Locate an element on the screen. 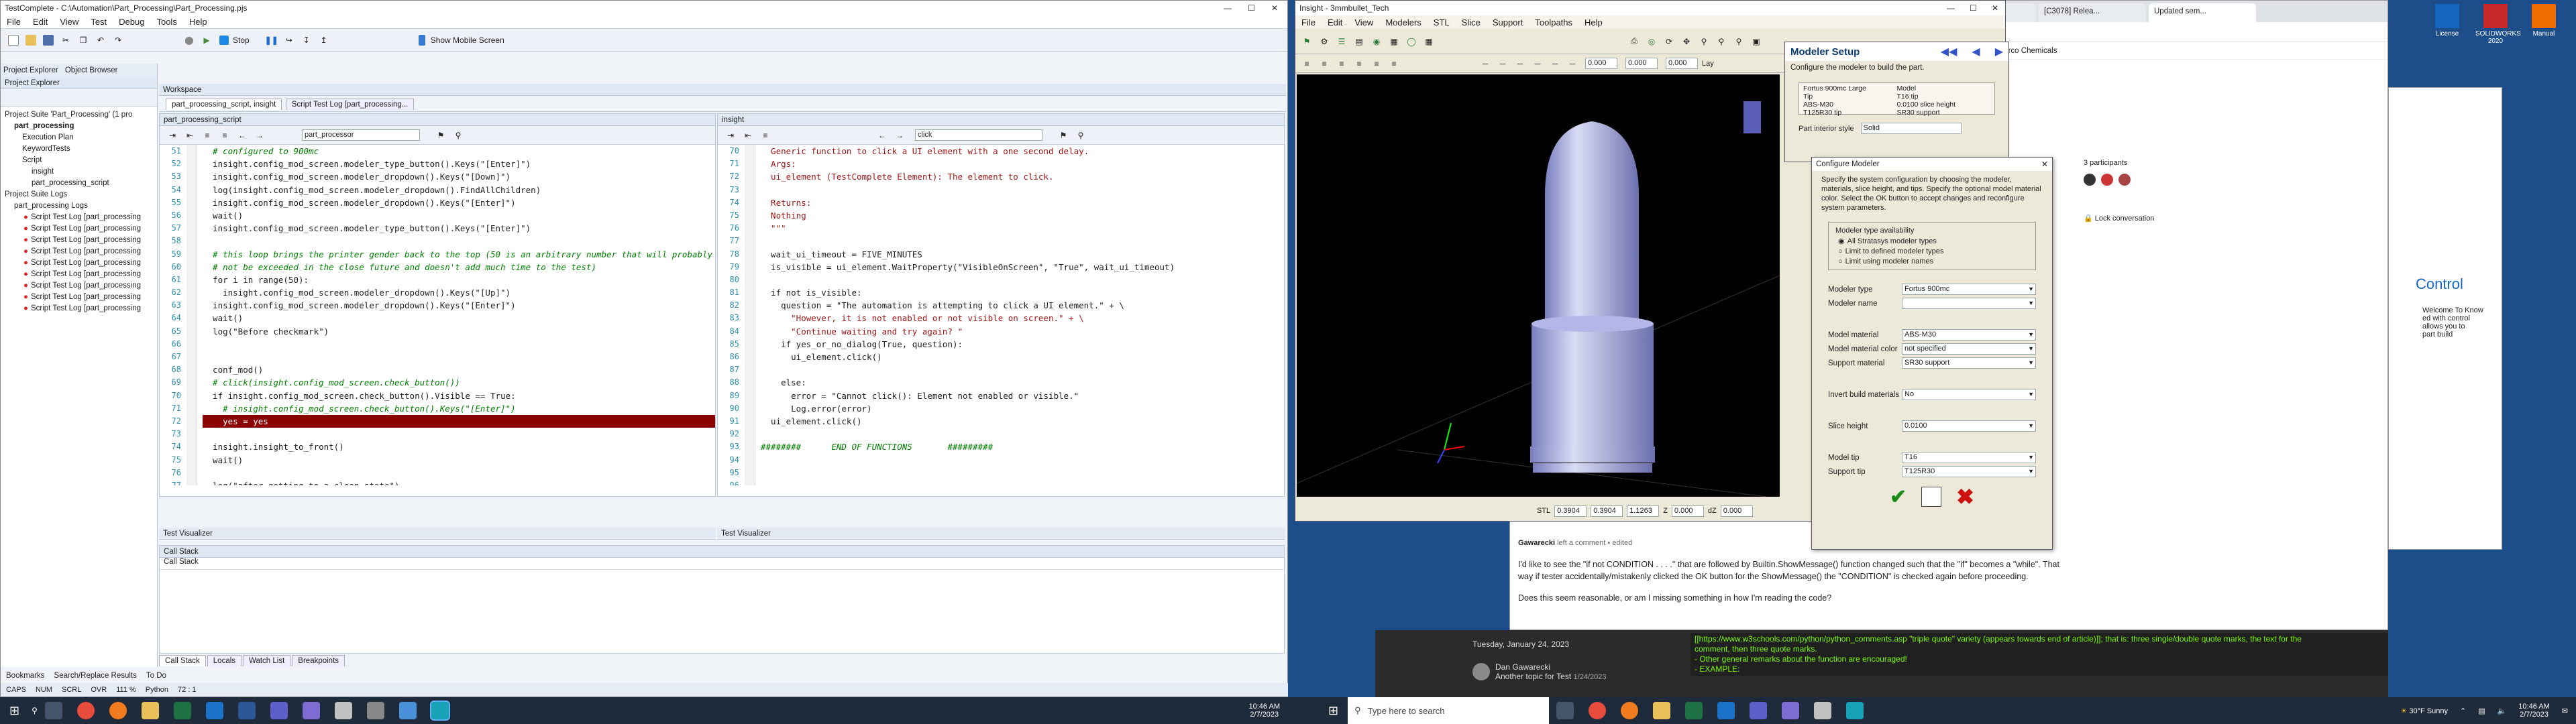 Image resolution: width=2576 pixels, height=724 pixels. zoom-in-icon: ⚲ is located at coordinates (1721, 41).